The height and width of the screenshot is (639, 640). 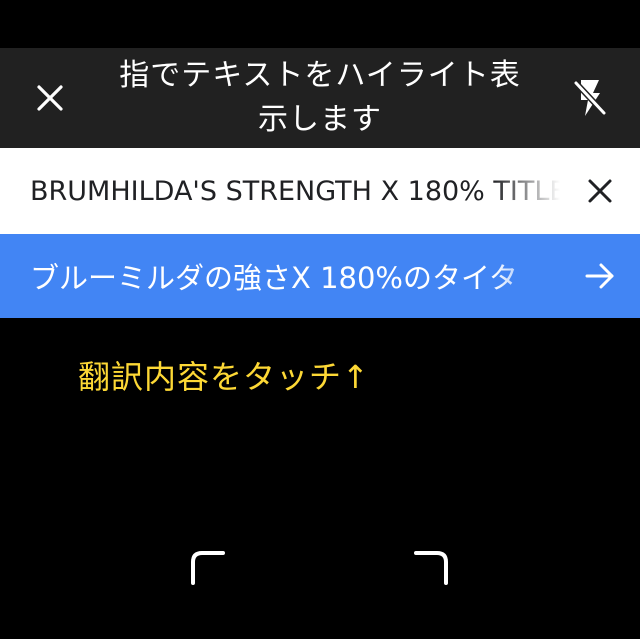 I want to click on viewfinder-corner-left-icon, so click(x=208, y=568).